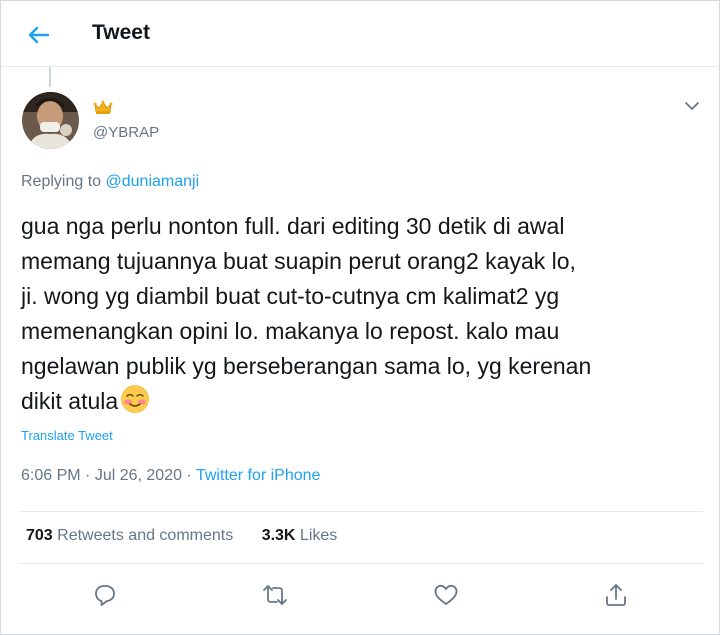 The image size is (720, 635). I want to click on reply-icon, so click(105, 595).